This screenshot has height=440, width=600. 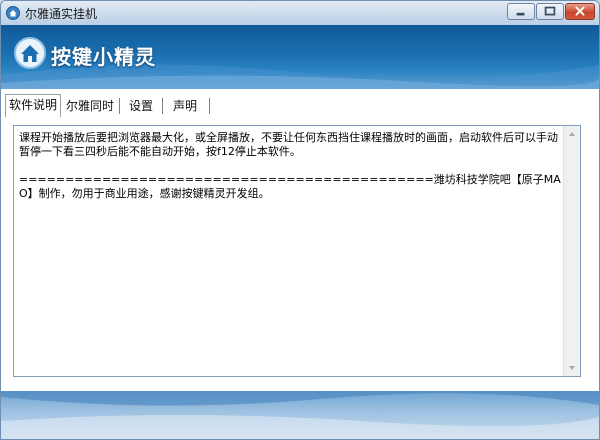 What do you see at coordinates (300, 13) in the screenshot?
I see `title-bar: 尔雅通实挂机` at bounding box center [300, 13].